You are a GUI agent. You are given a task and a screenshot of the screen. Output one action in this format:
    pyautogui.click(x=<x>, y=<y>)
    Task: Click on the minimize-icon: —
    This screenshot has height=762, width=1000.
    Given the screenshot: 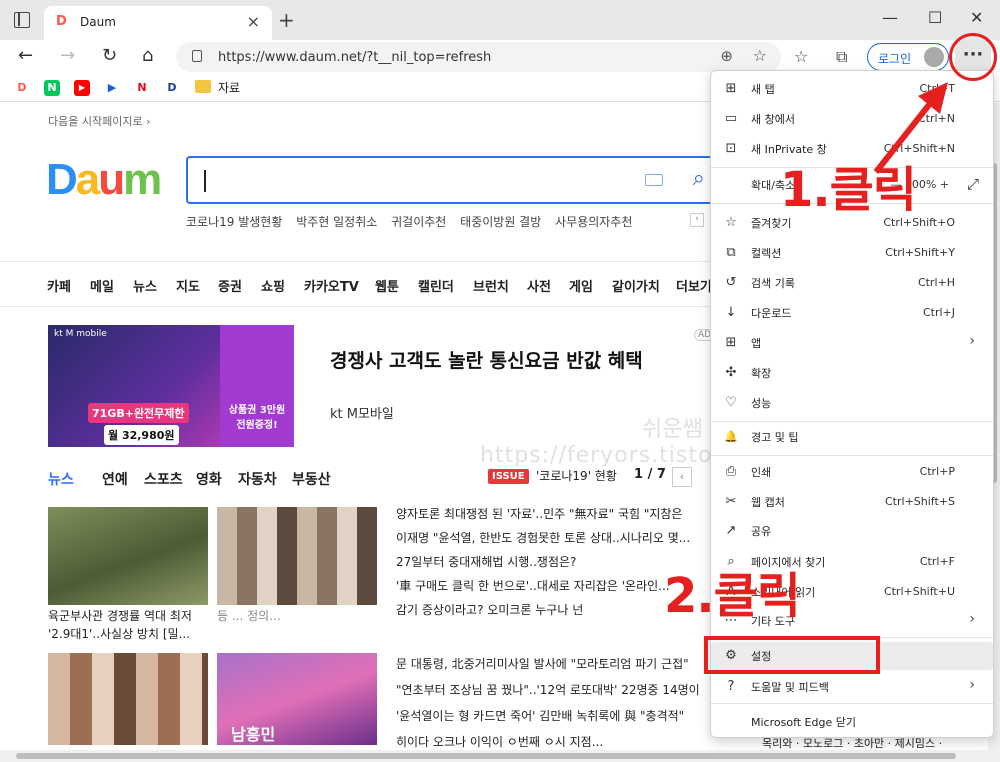 What is the action you would take?
    pyautogui.click(x=890, y=17)
    